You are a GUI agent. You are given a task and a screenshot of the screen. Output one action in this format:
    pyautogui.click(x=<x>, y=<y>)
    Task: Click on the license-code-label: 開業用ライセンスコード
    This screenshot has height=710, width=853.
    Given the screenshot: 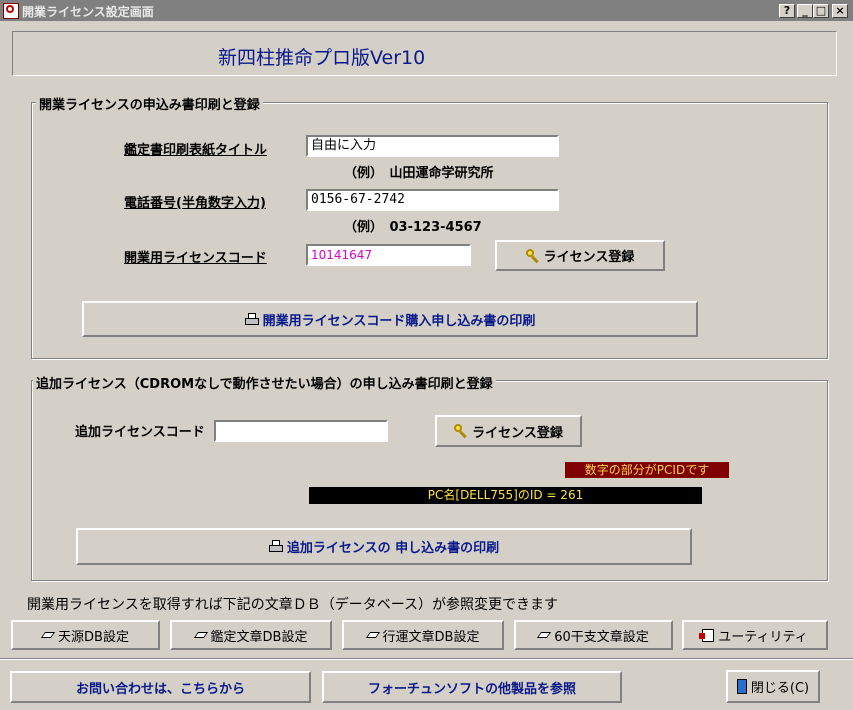 What is the action you would take?
    pyautogui.click(x=195, y=258)
    